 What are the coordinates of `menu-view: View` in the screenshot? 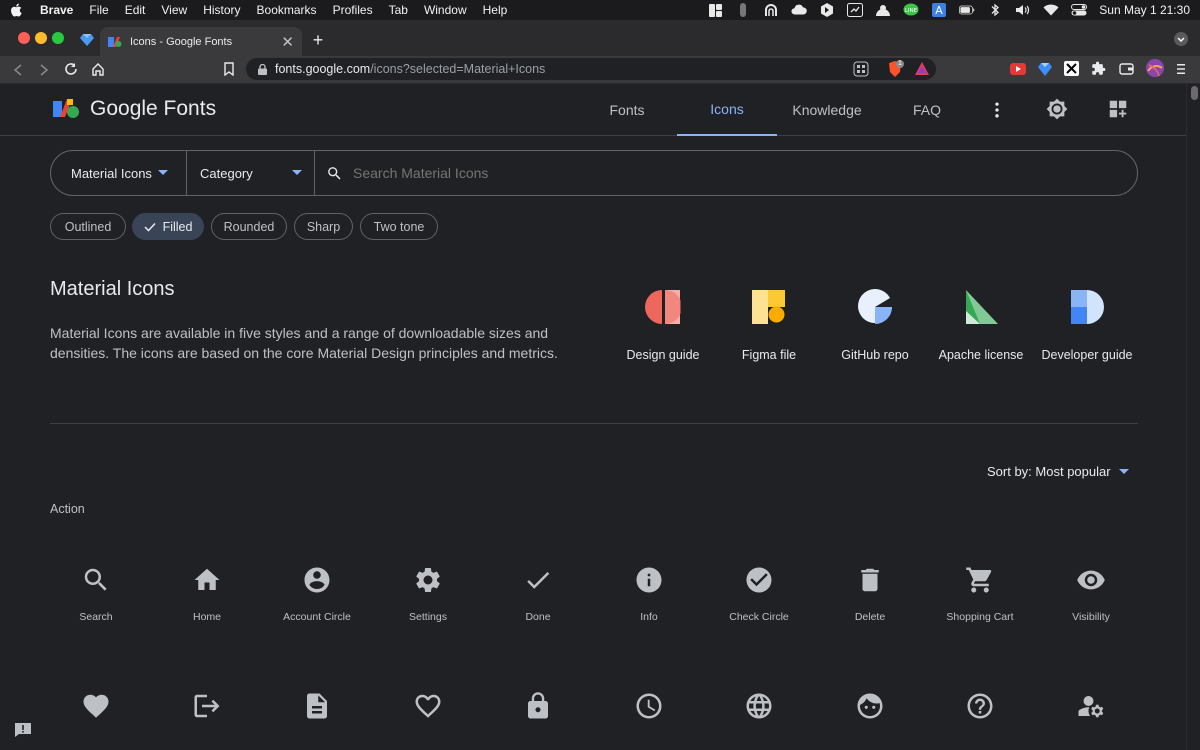 It's located at (174, 10).